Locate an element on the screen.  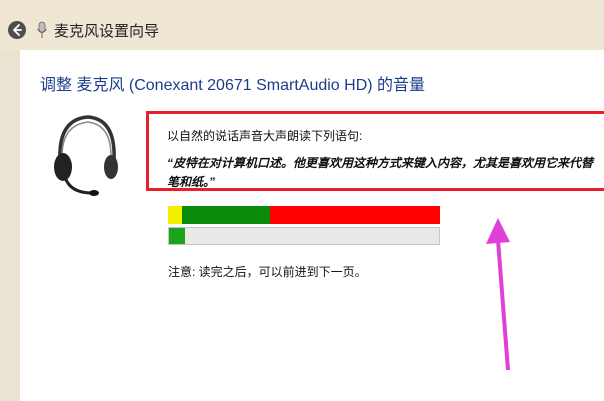
back-arrow-icon is located at coordinates (17, 30).